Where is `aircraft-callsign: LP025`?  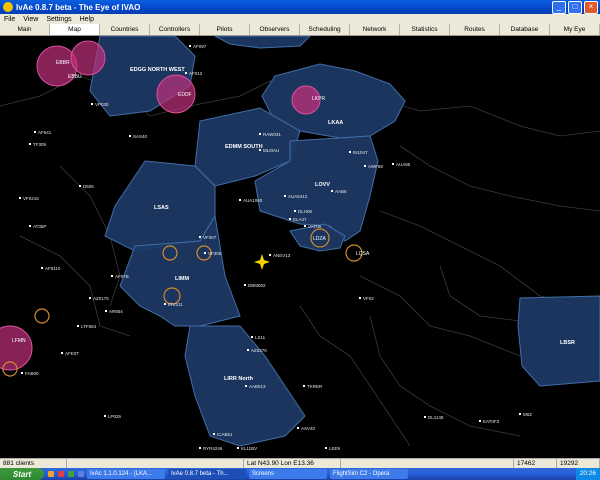
aircraft-callsign: LP025 is located at coordinates (115, 416).